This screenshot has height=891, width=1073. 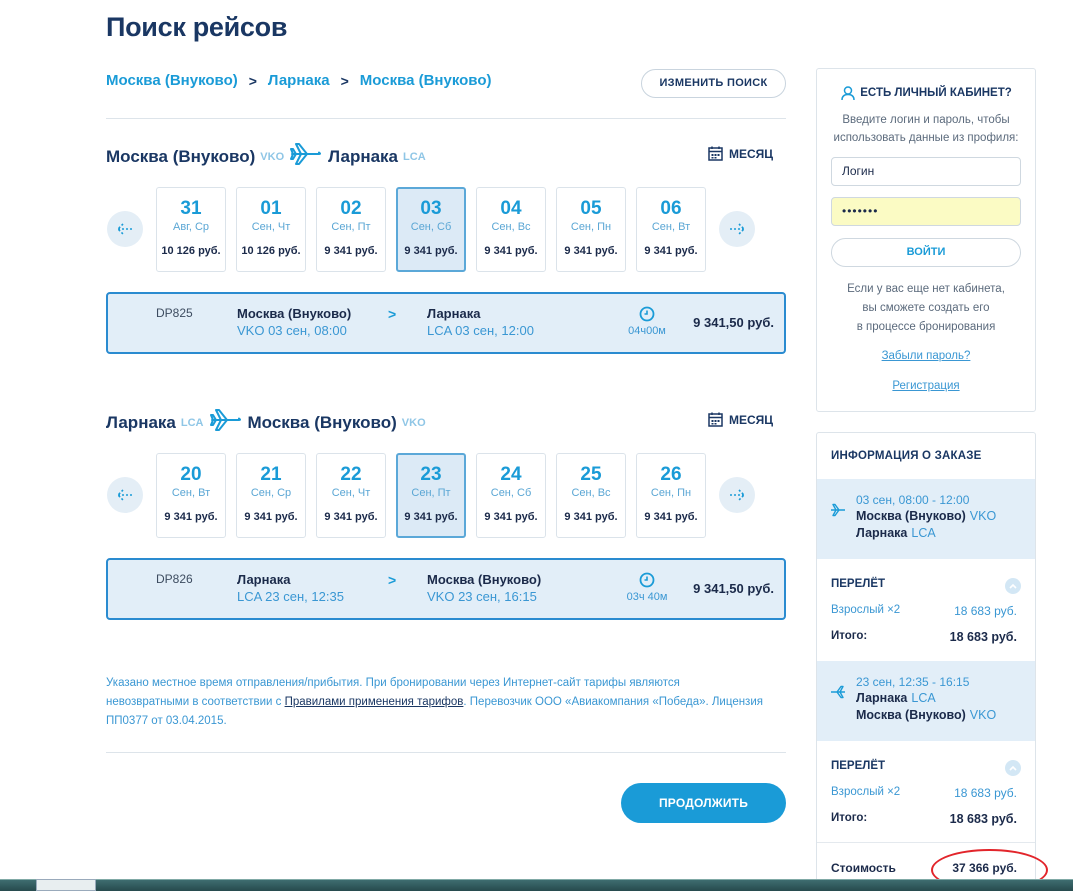 I want to click on inbound-date-card: 25 Сен, Вс 9 341 руб., so click(x=591, y=495).